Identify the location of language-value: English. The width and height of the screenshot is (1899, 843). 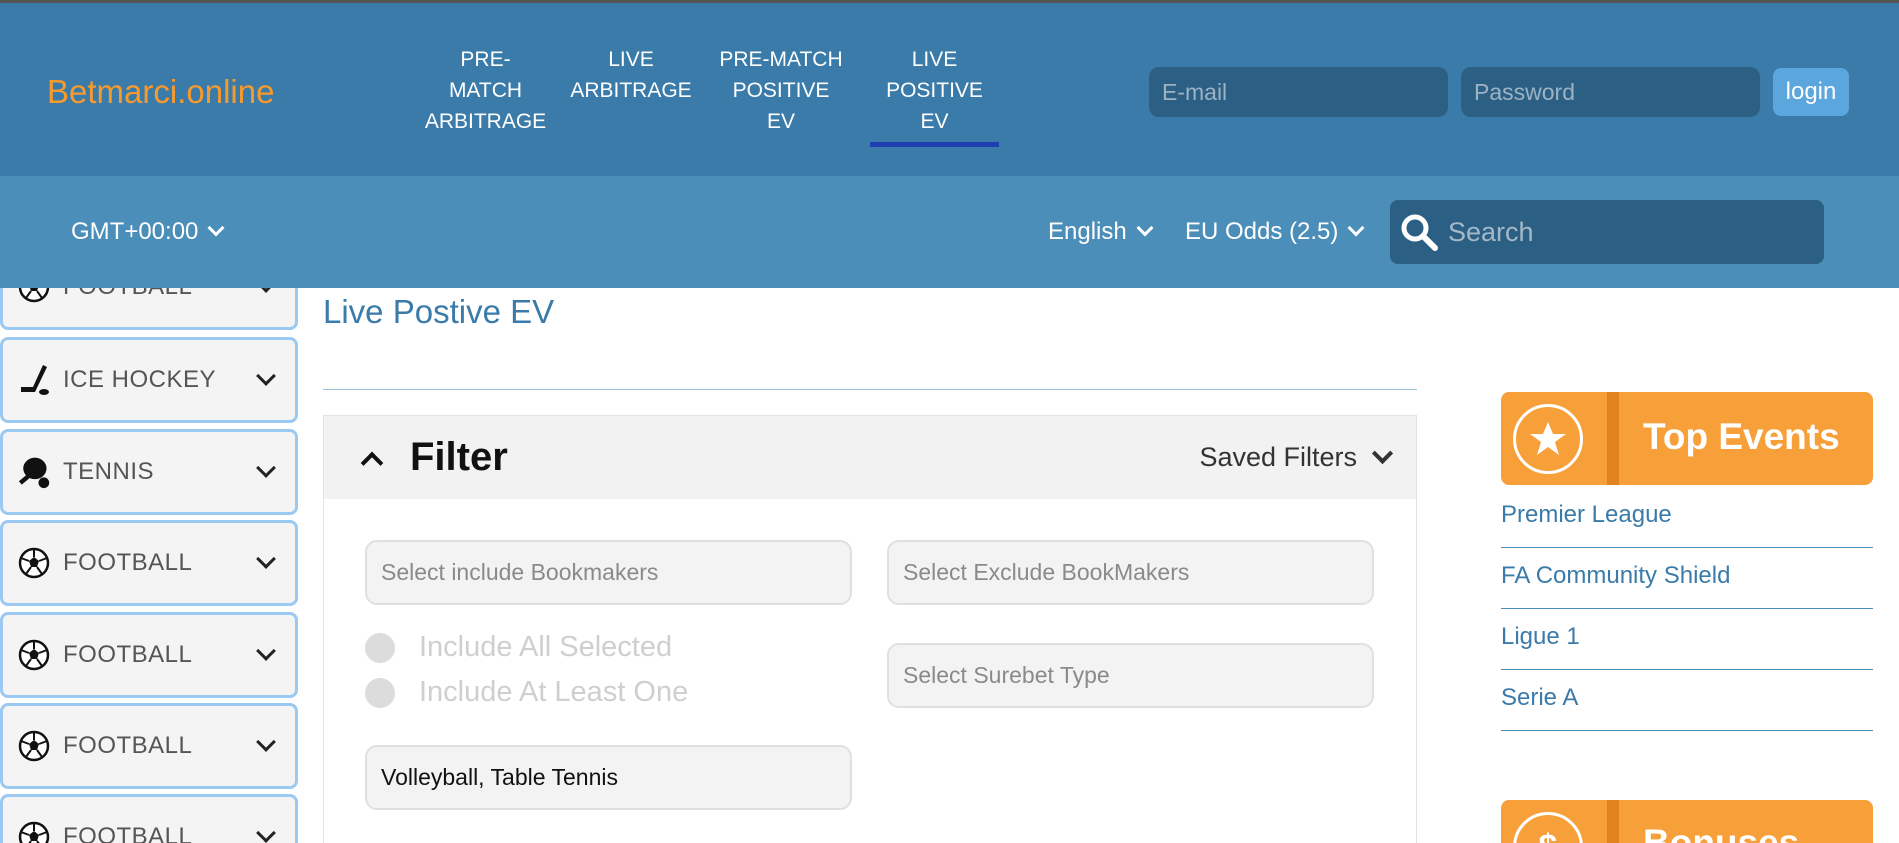
(1087, 231).